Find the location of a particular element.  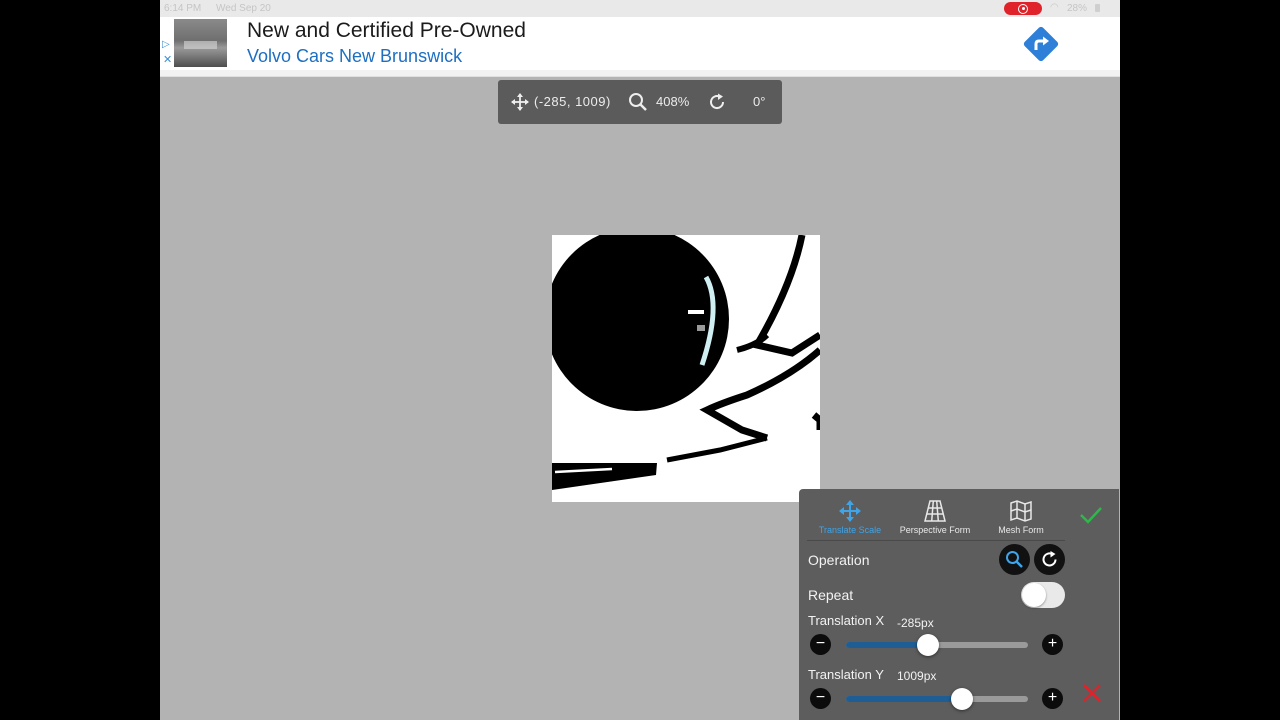

ad-headline: New and Certified Pre-Owned is located at coordinates (386, 31).